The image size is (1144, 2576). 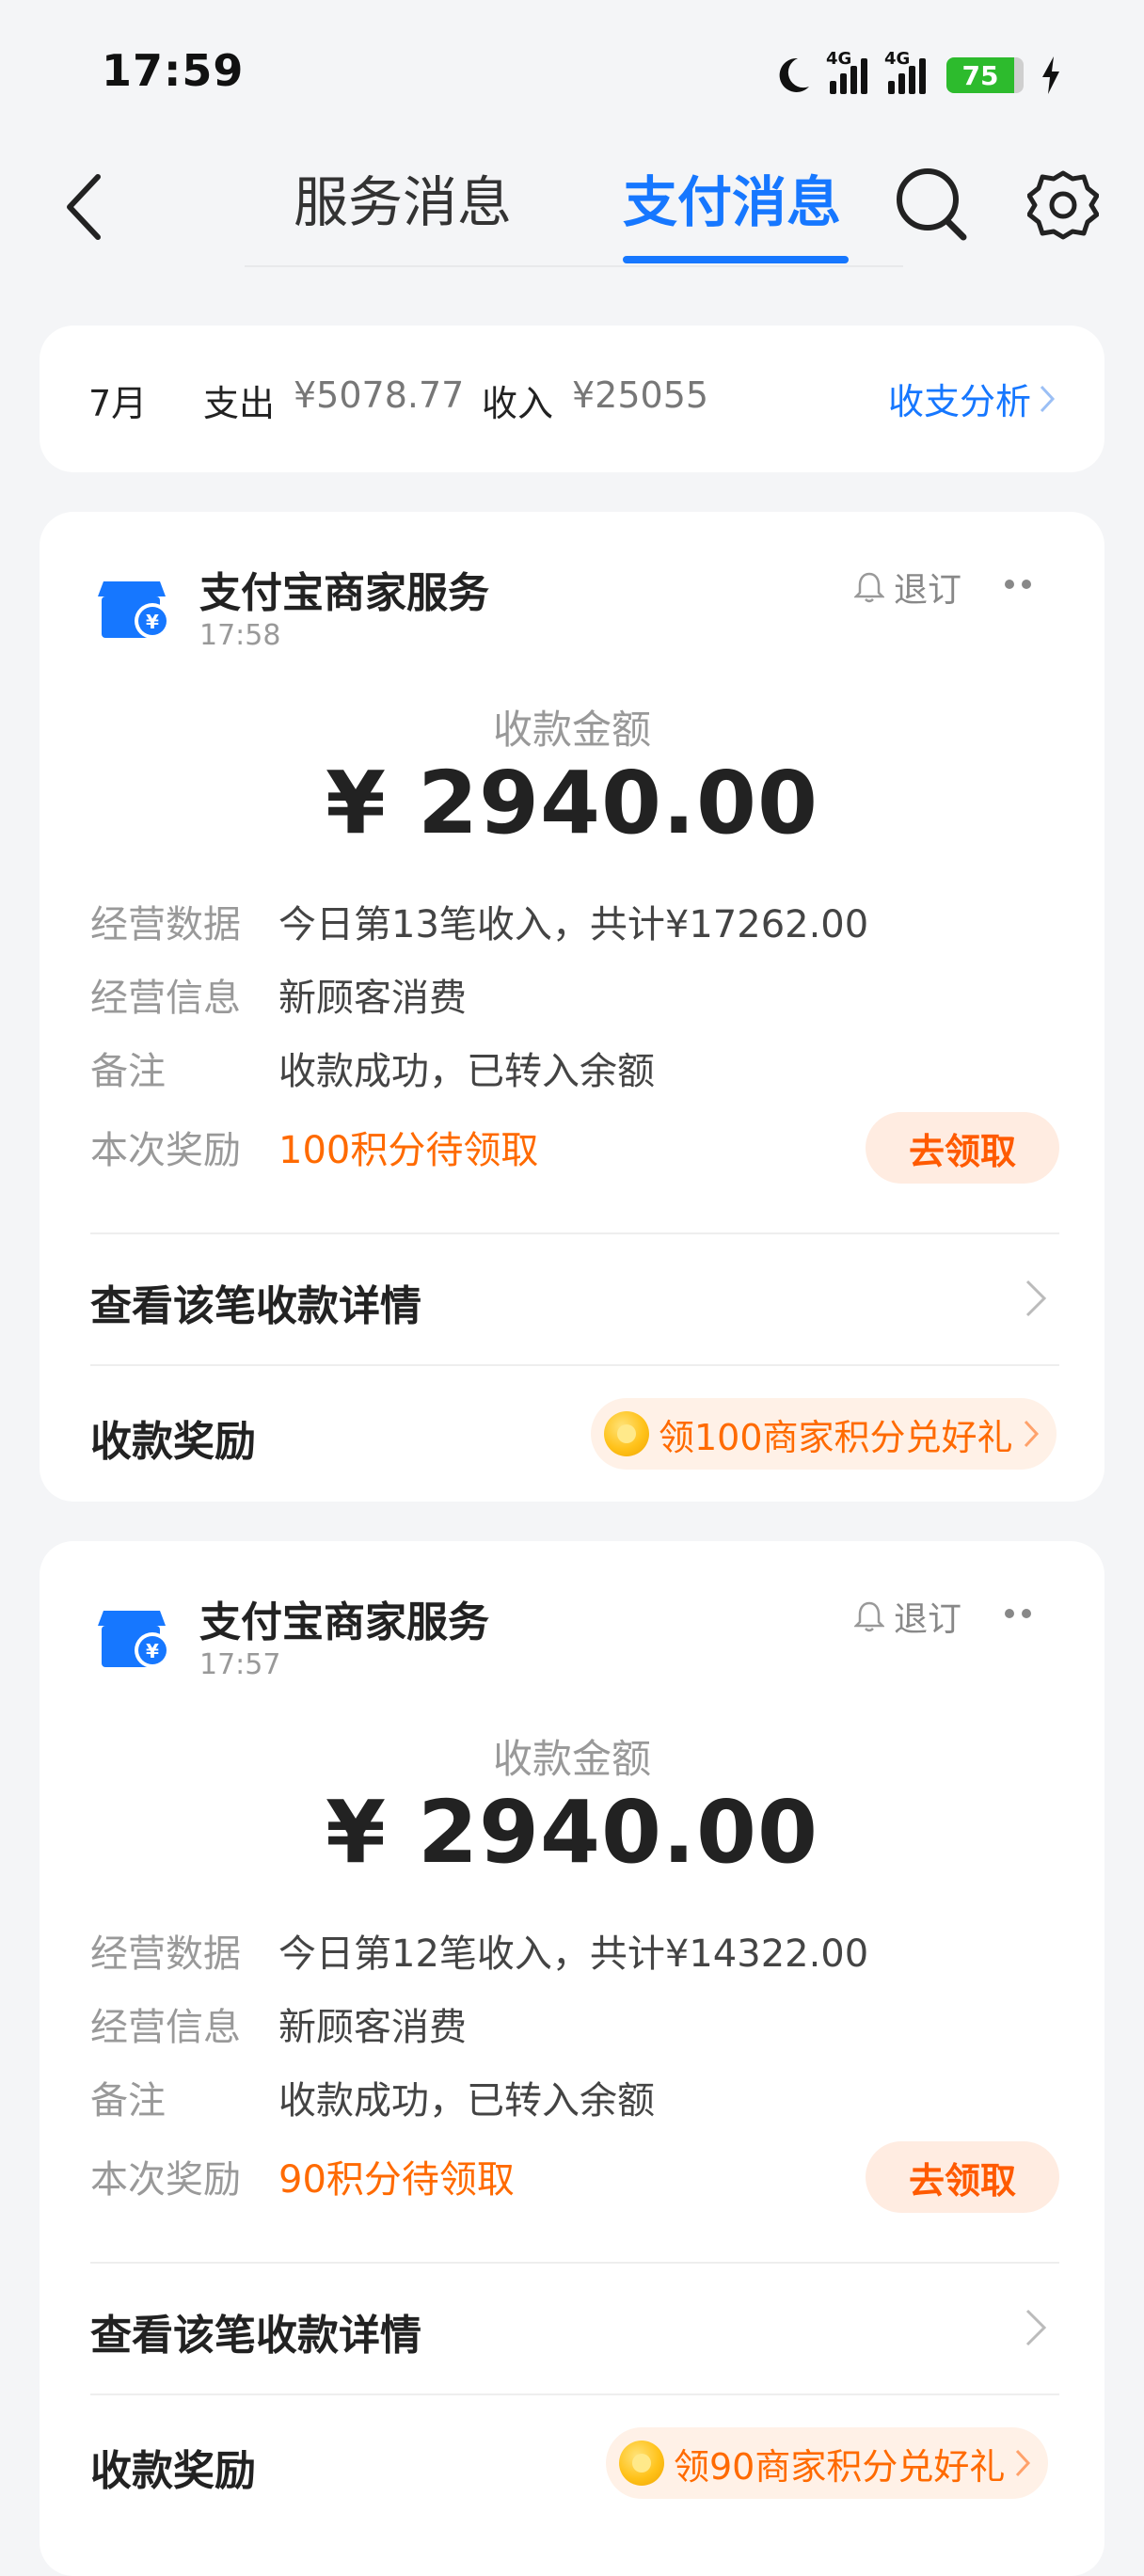 What do you see at coordinates (985, 75) in the screenshot?
I see `battery-indicator: 75` at bounding box center [985, 75].